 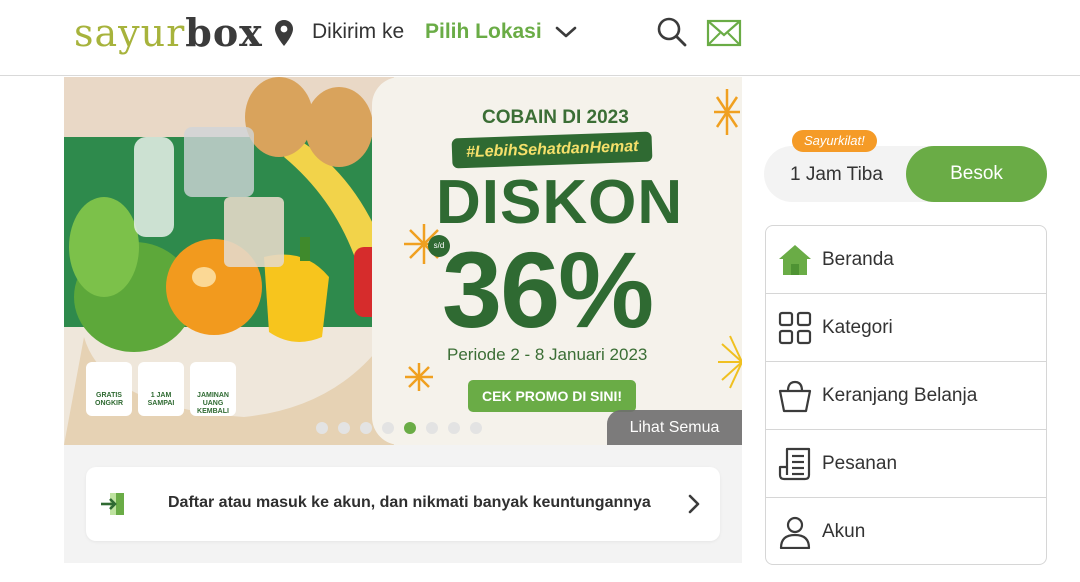 What do you see at coordinates (900, 395) in the screenshot?
I see `menu-label: Keranjang Belanja` at bounding box center [900, 395].